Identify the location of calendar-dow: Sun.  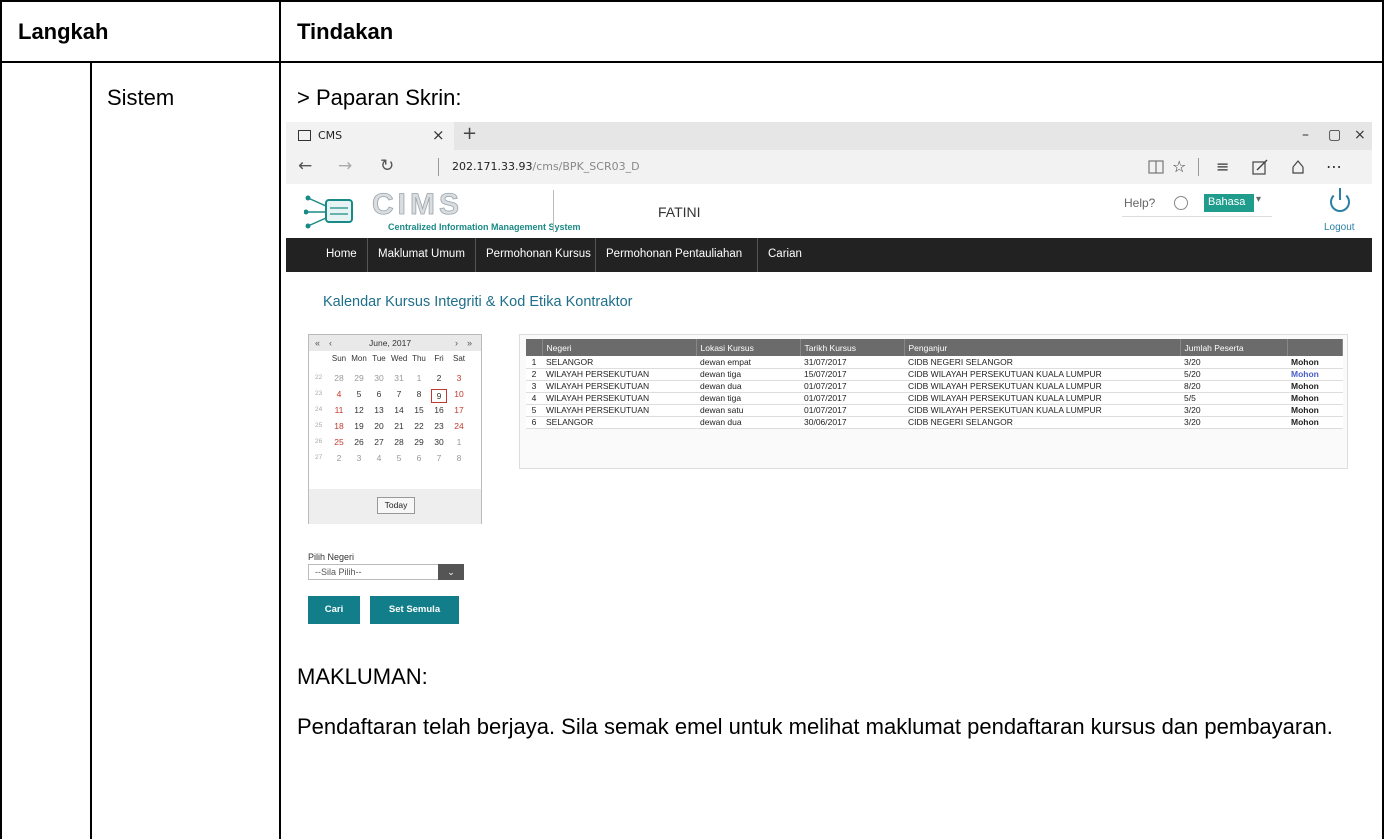
(339, 358).